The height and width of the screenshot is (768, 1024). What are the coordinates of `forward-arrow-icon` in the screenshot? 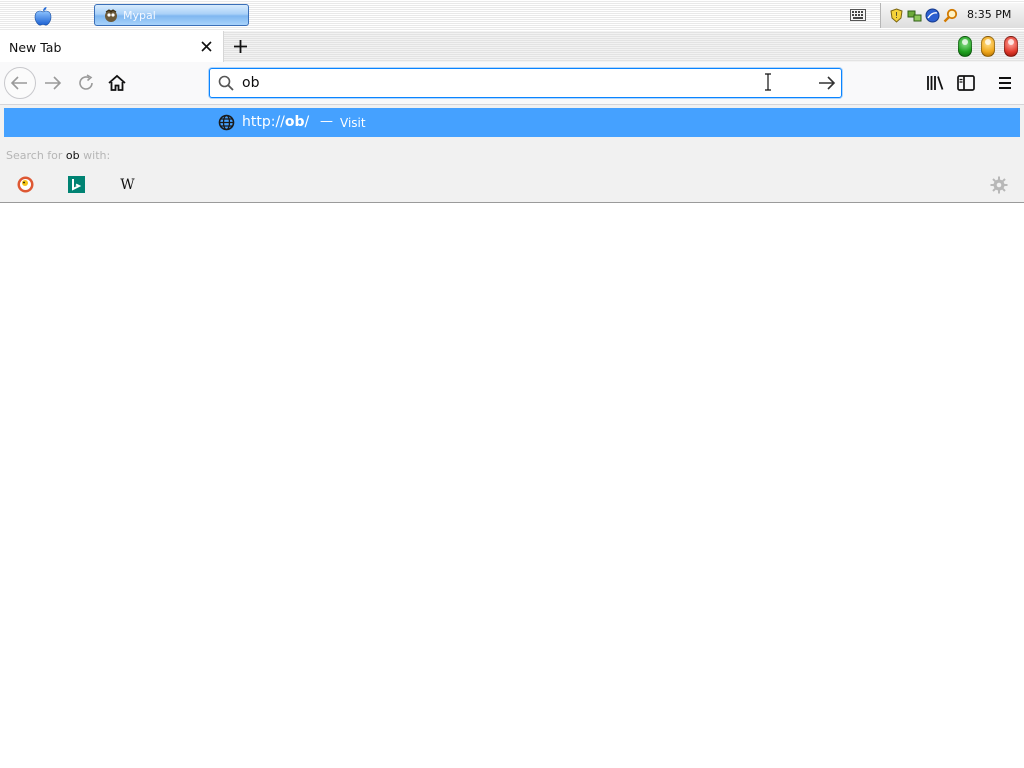 It's located at (53, 83).